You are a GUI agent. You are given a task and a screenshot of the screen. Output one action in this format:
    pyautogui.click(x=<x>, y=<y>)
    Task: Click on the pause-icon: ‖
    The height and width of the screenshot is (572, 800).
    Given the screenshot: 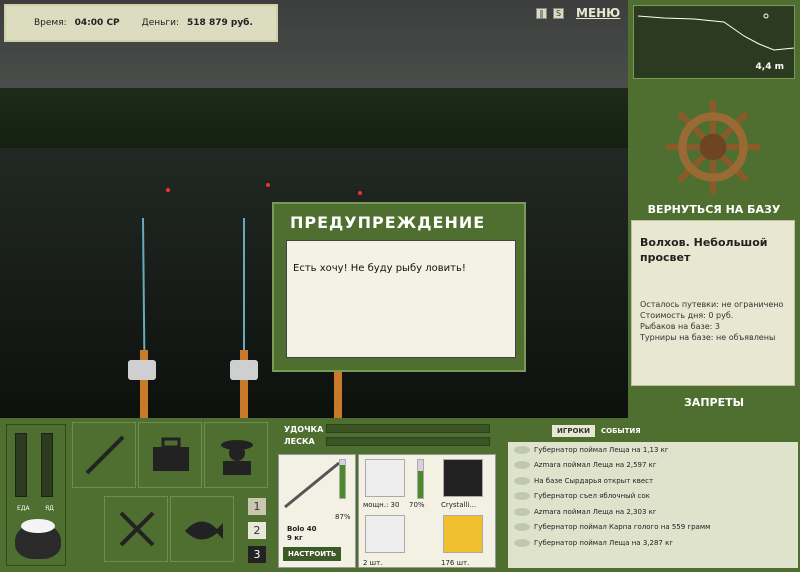 What is the action you would take?
    pyautogui.click(x=541, y=13)
    